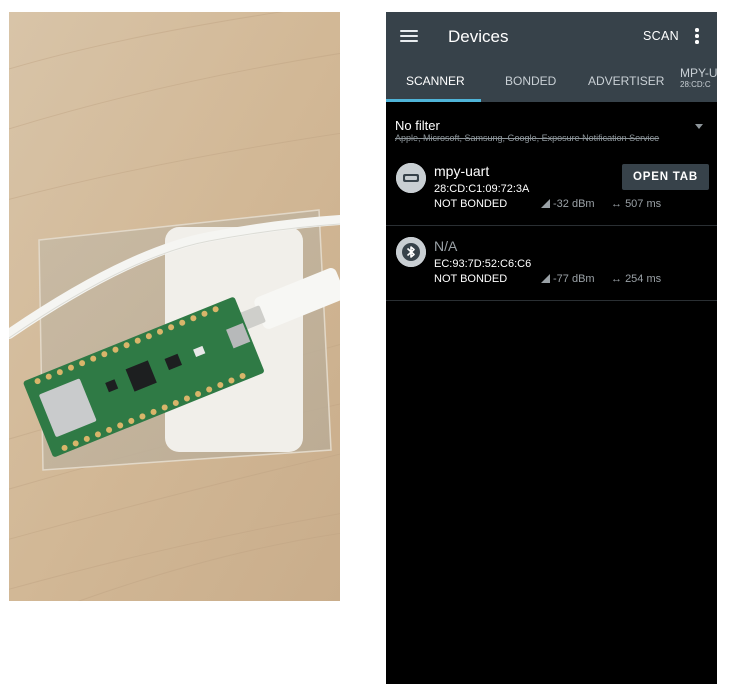 This screenshot has width=729, height=695. I want to click on device-rssi: -32 dBm, so click(568, 204).